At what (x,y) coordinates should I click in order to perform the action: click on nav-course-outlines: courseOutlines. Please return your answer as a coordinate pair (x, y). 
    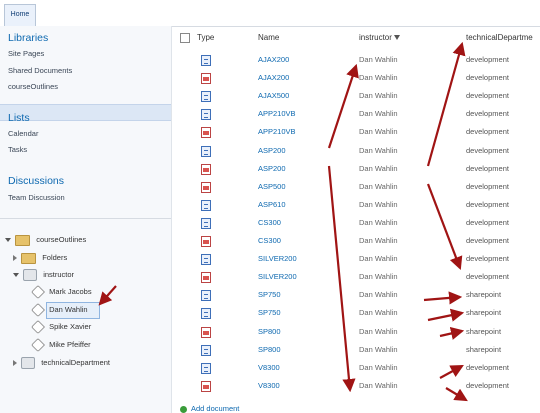
    Looking at the image, I should click on (33, 86).